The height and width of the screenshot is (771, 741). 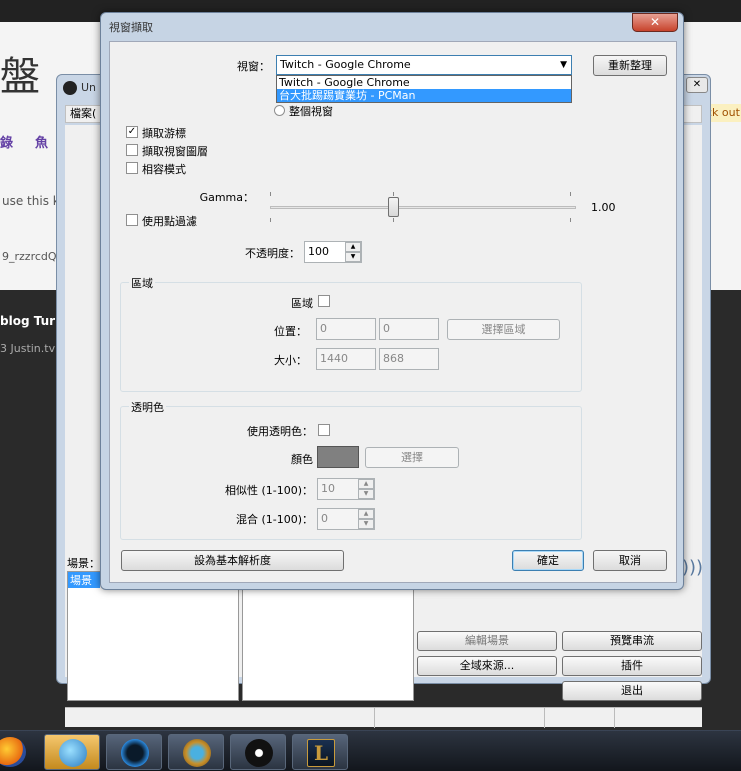 I want to click on source-list, so click(x=328, y=636).